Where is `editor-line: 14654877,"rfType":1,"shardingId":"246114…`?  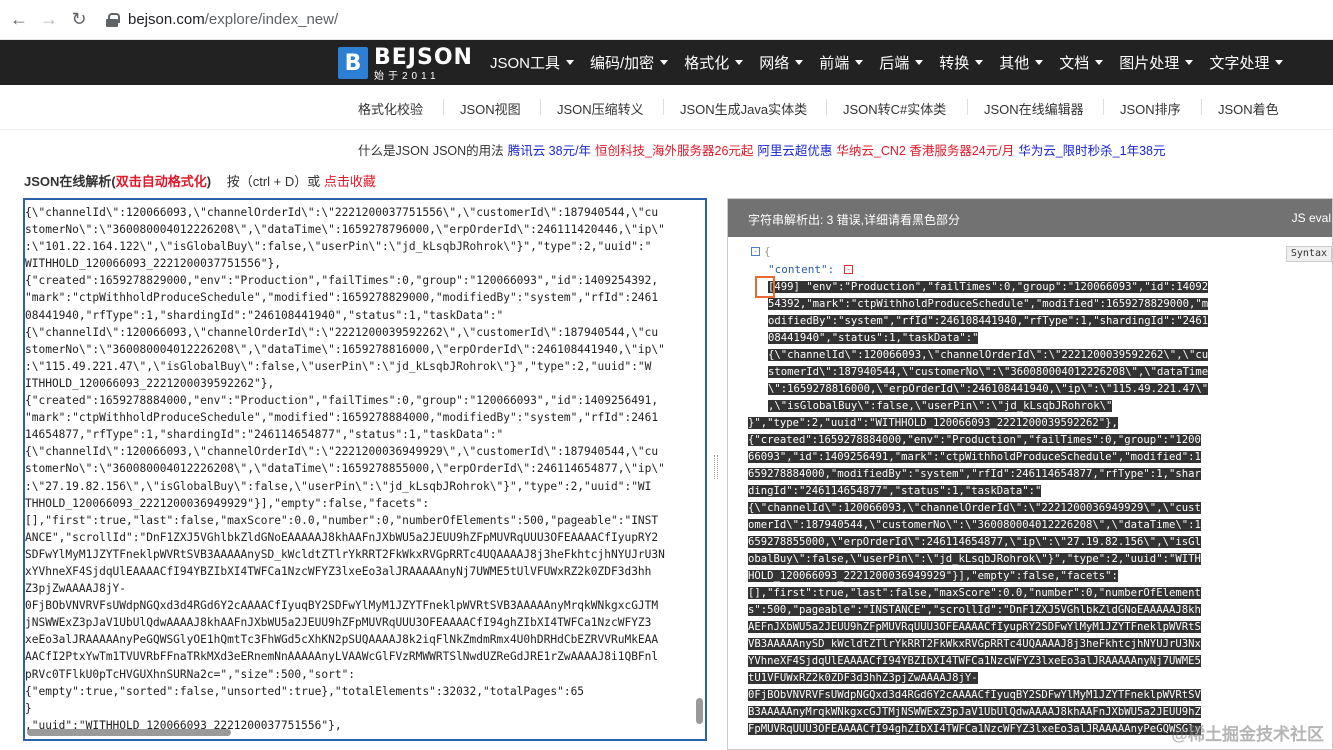
editor-line: 14654877,"rfType":1,"shardingId":"246114… is located at coordinates (264, 435).